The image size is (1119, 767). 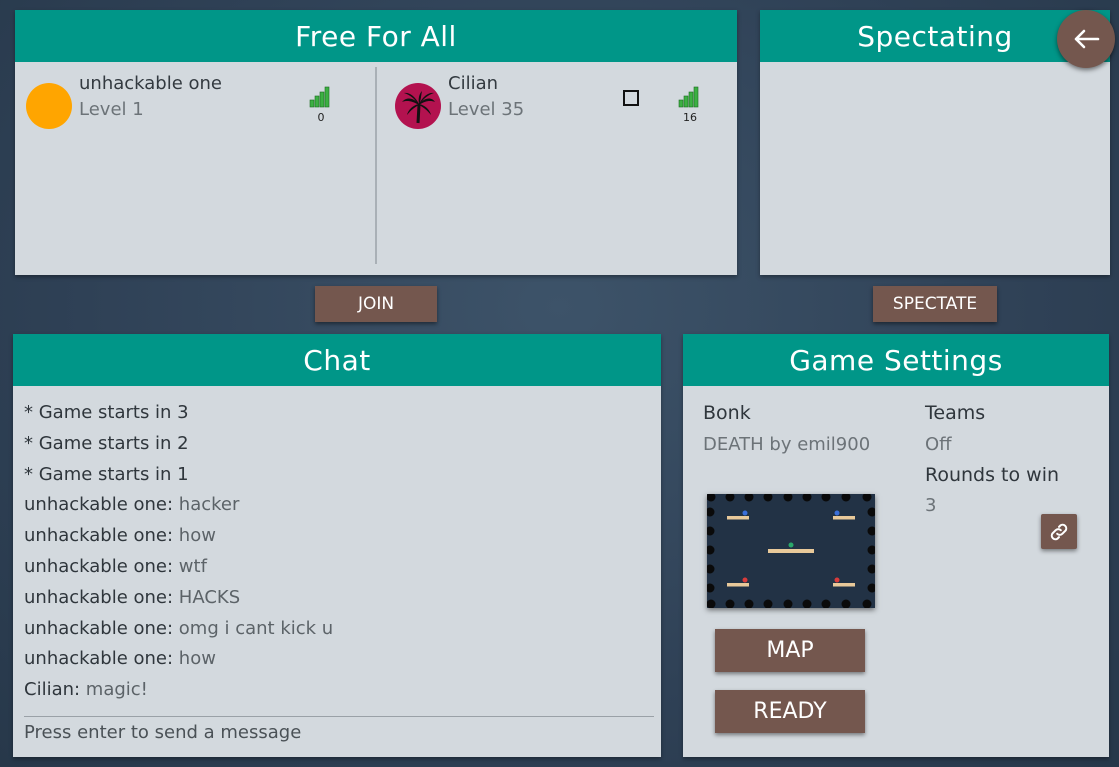 What do you see at coordinates (106, 412) in the screenshot?
I see `chat-text: * Game starts in 3` at bounding box center [106, 412].